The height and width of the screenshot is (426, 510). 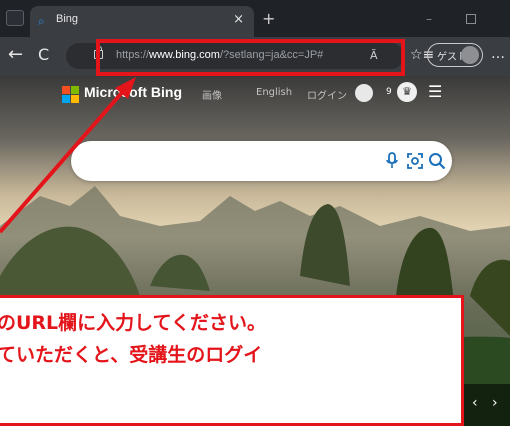 I want to click on nav-images: 画像, so click(x=212, y=94).